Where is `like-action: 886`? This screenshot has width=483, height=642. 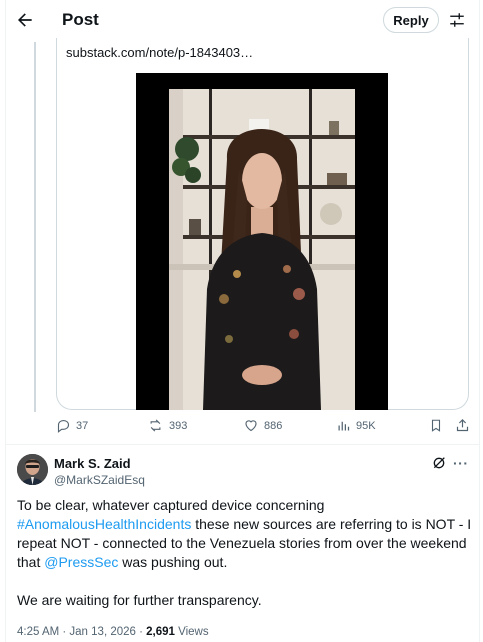
like-action: 886 is located at coordinates (262, 425).